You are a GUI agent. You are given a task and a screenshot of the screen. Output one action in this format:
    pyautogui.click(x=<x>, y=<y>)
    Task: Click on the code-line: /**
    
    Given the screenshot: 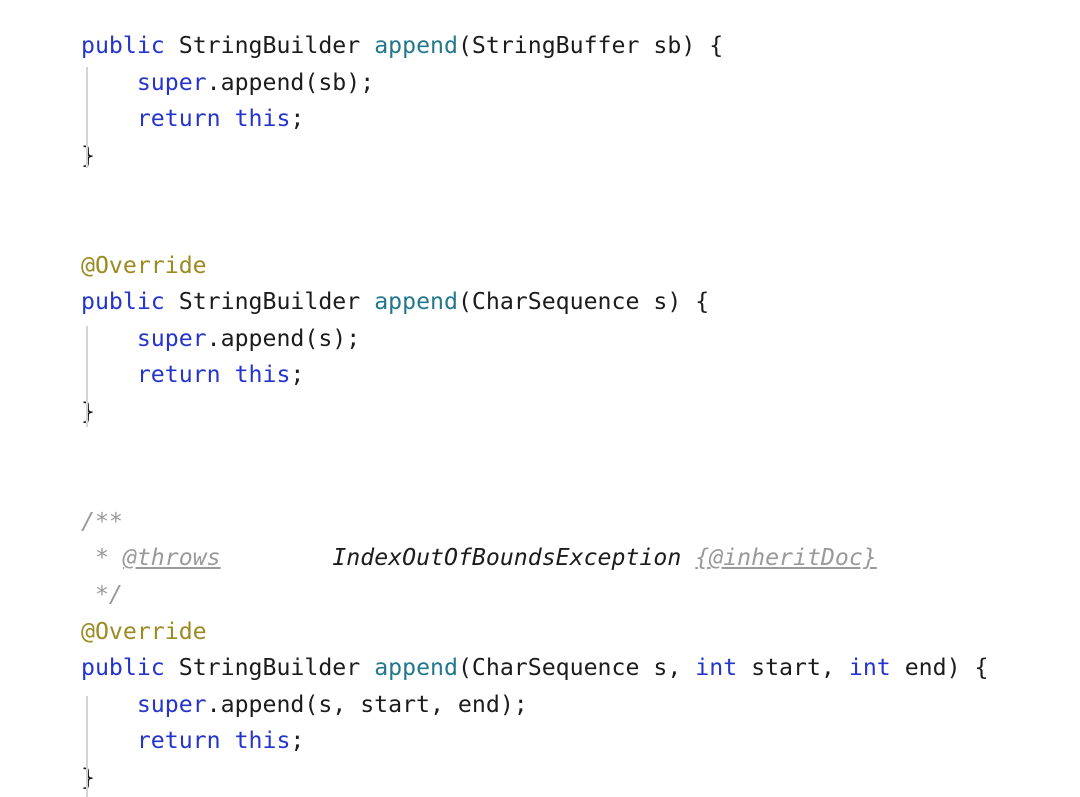 What is the action you would take?
    pyautogui.click(x=534, y=522)
    